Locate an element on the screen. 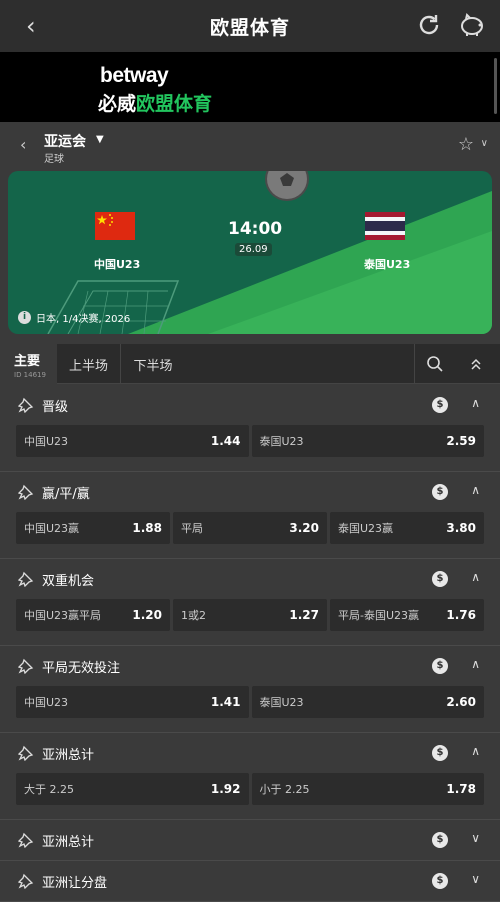  market-tabs: 主要 ID 14619 上半场 下半场 is located at coordinates (250, 364).